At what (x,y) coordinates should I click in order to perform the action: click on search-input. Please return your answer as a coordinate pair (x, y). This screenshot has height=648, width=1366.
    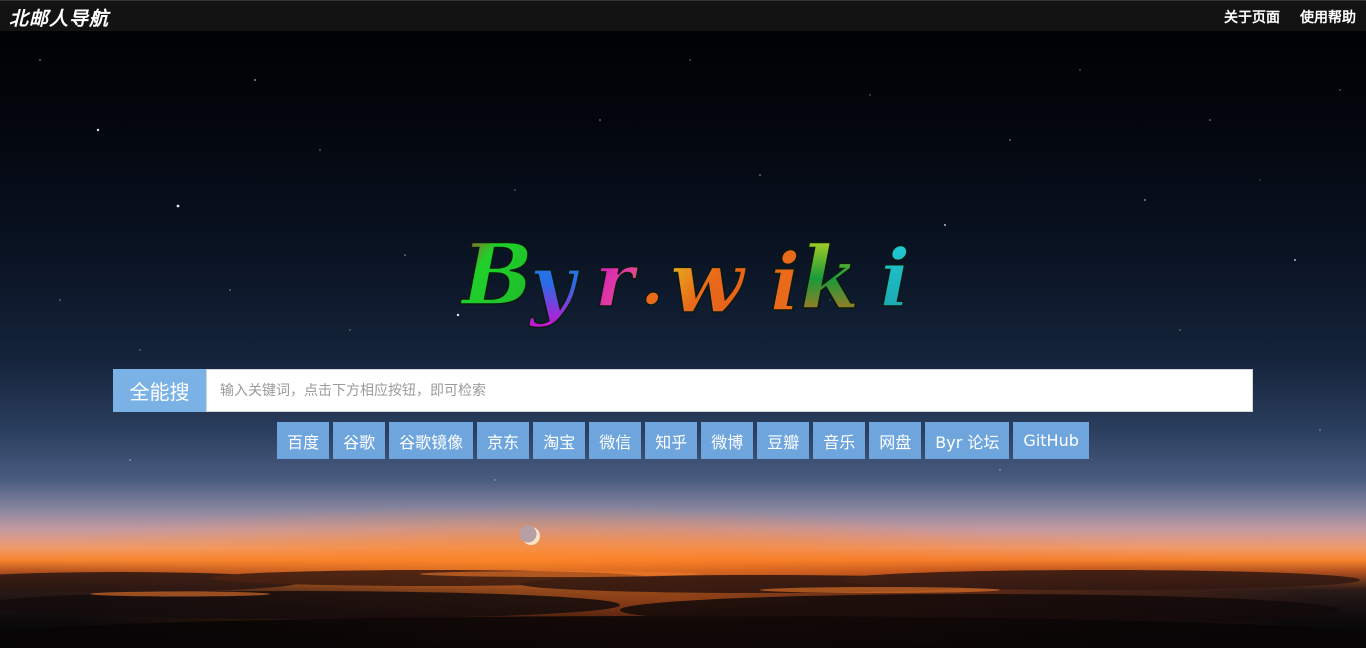
    Looking at the image, I should click on (729, 390).